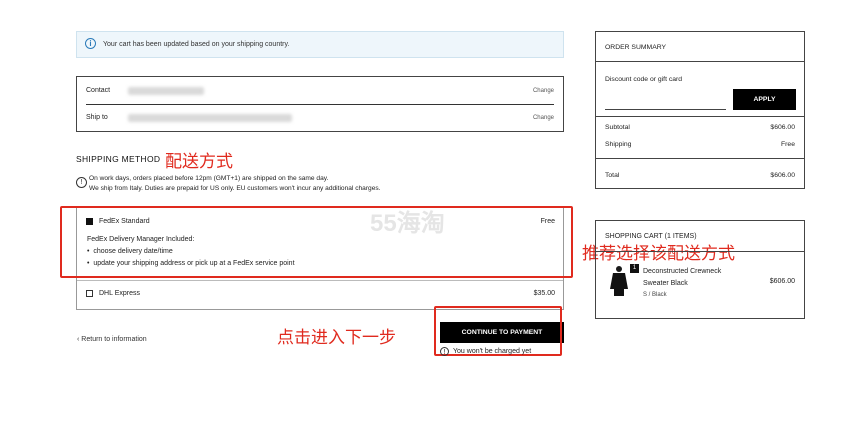  I want to click on subtotal-value: $606.00, so click(782, 127).